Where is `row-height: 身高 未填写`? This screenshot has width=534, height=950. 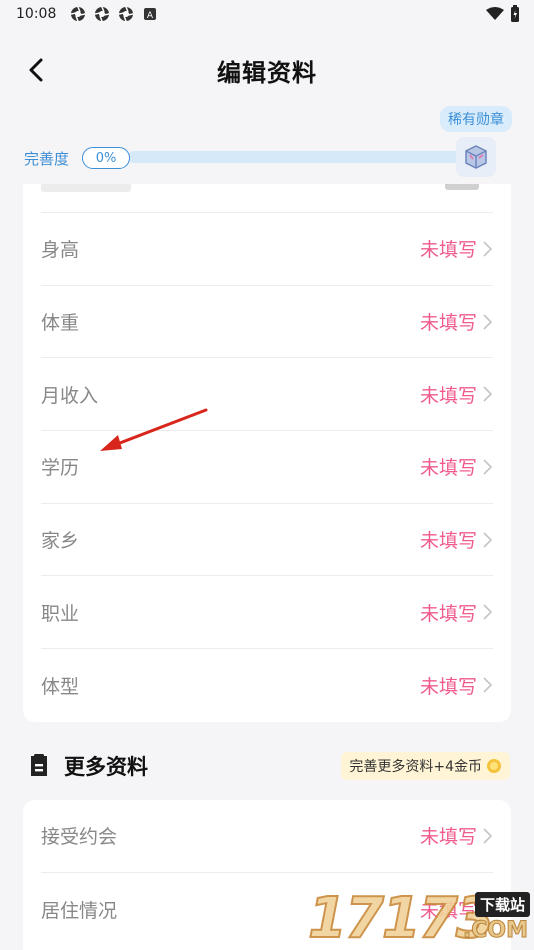 row-height: 身高 未填写 is located at coordinates (267, 249).